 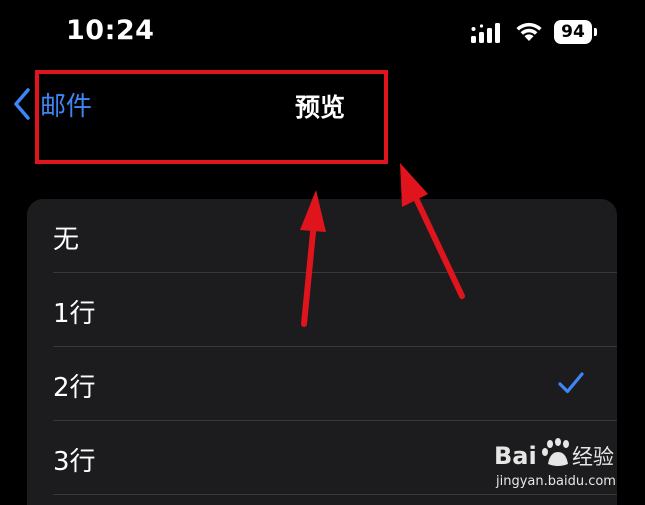 What do you see at coordinates (335, 494) in the screenshot?
I see `row-separator` at bounding box center [335, 494].